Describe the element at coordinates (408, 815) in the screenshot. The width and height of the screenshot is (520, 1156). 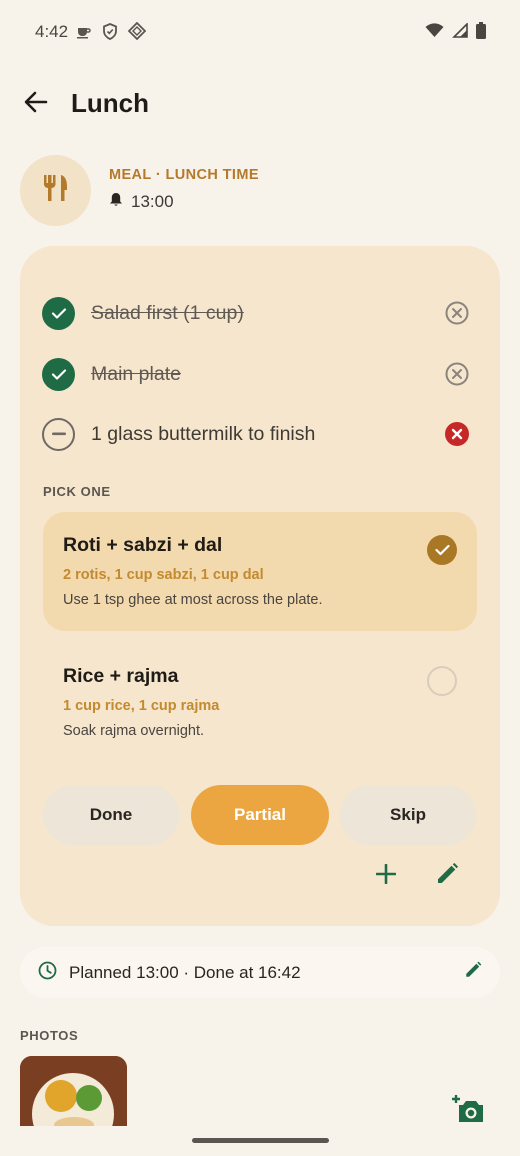
I see `skip-button: Skip` at that location.